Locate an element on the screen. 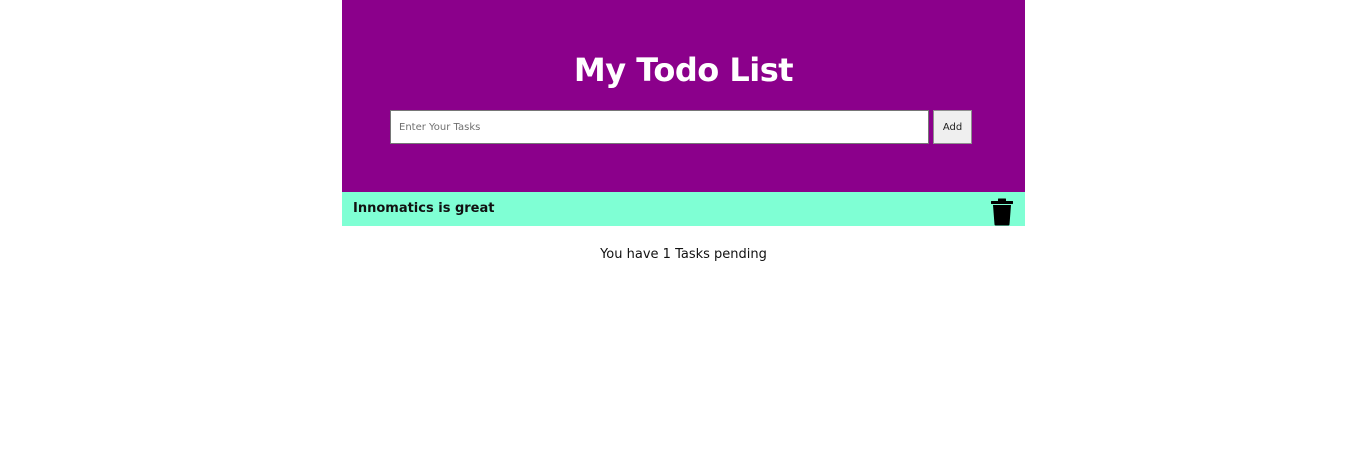 Image resolution: width=1366 pixels, height=459 pixels. list-item: Innomatics is great is located at coordinates (683, 209).